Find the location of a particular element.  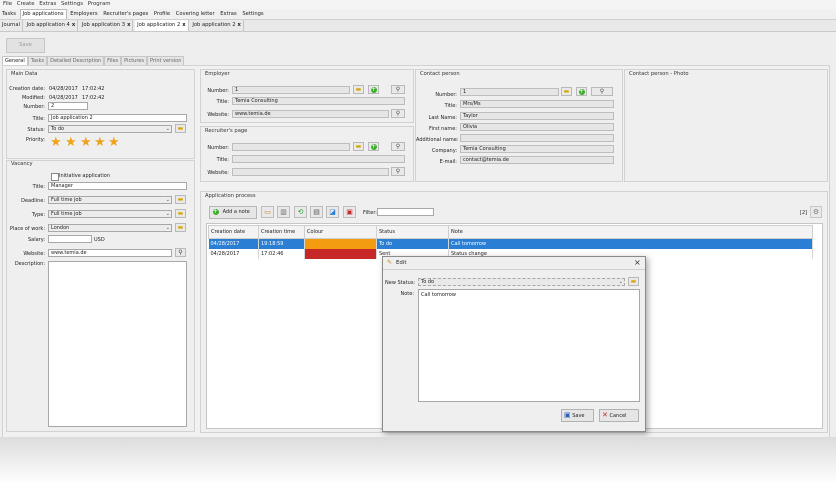

contact-number-field: 1 is located at coordinates (509, 92).